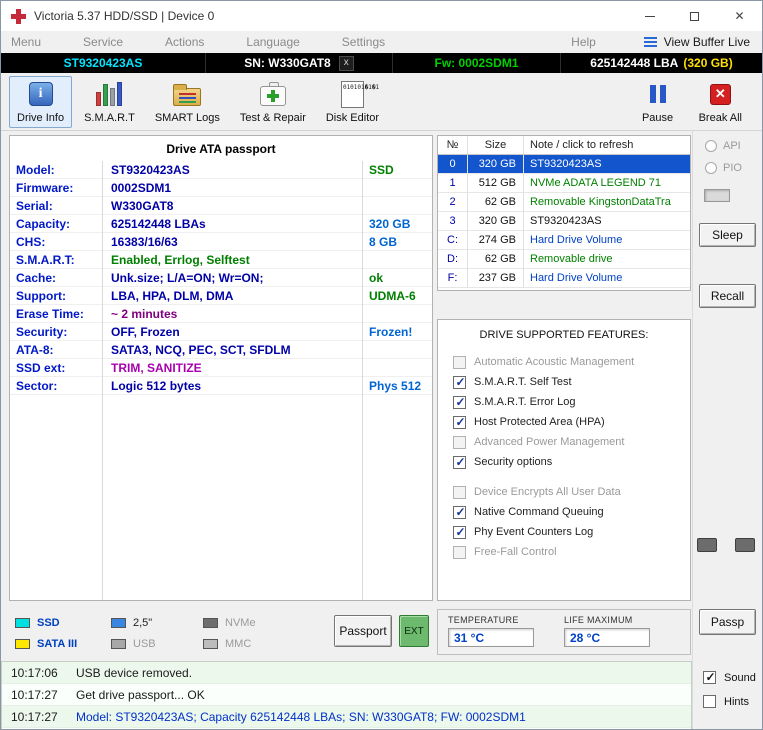 This screenshot has width=763, height=730. I want to click on break-all-label: Break All, so click(720, 117).